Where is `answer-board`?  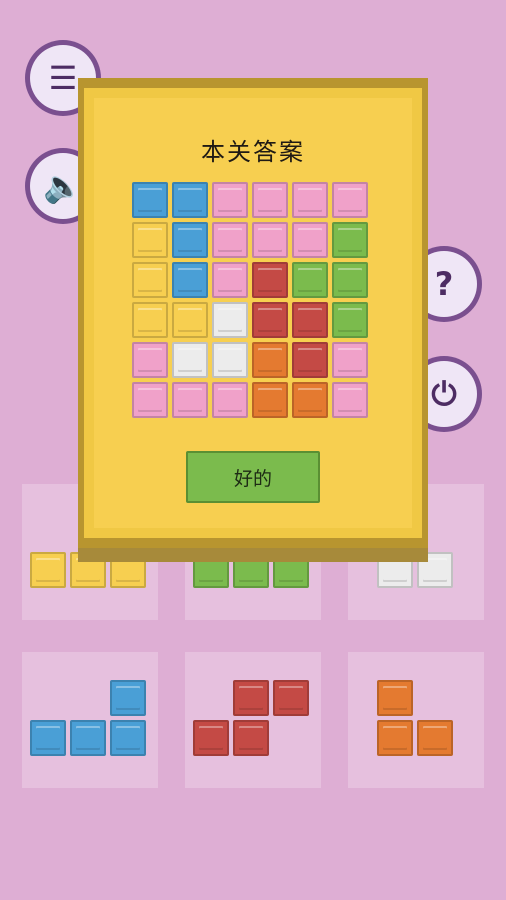
answer-board is located at coordinates (252, 302).